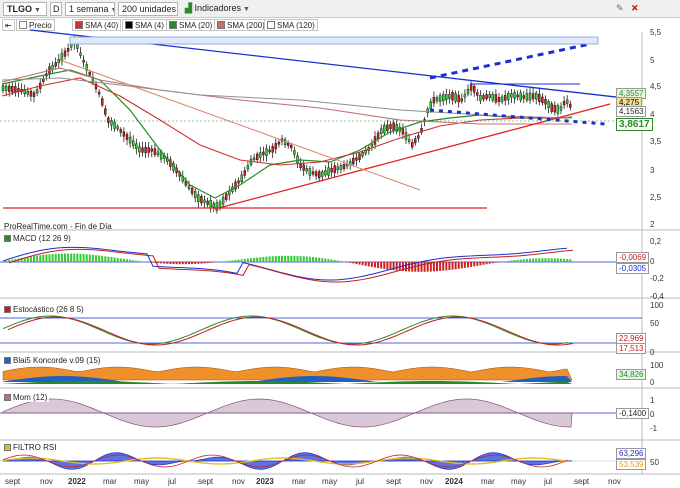 The width and height of the screenshot is (680, 488). I want to click on swatch-icon, so click(7, 447).